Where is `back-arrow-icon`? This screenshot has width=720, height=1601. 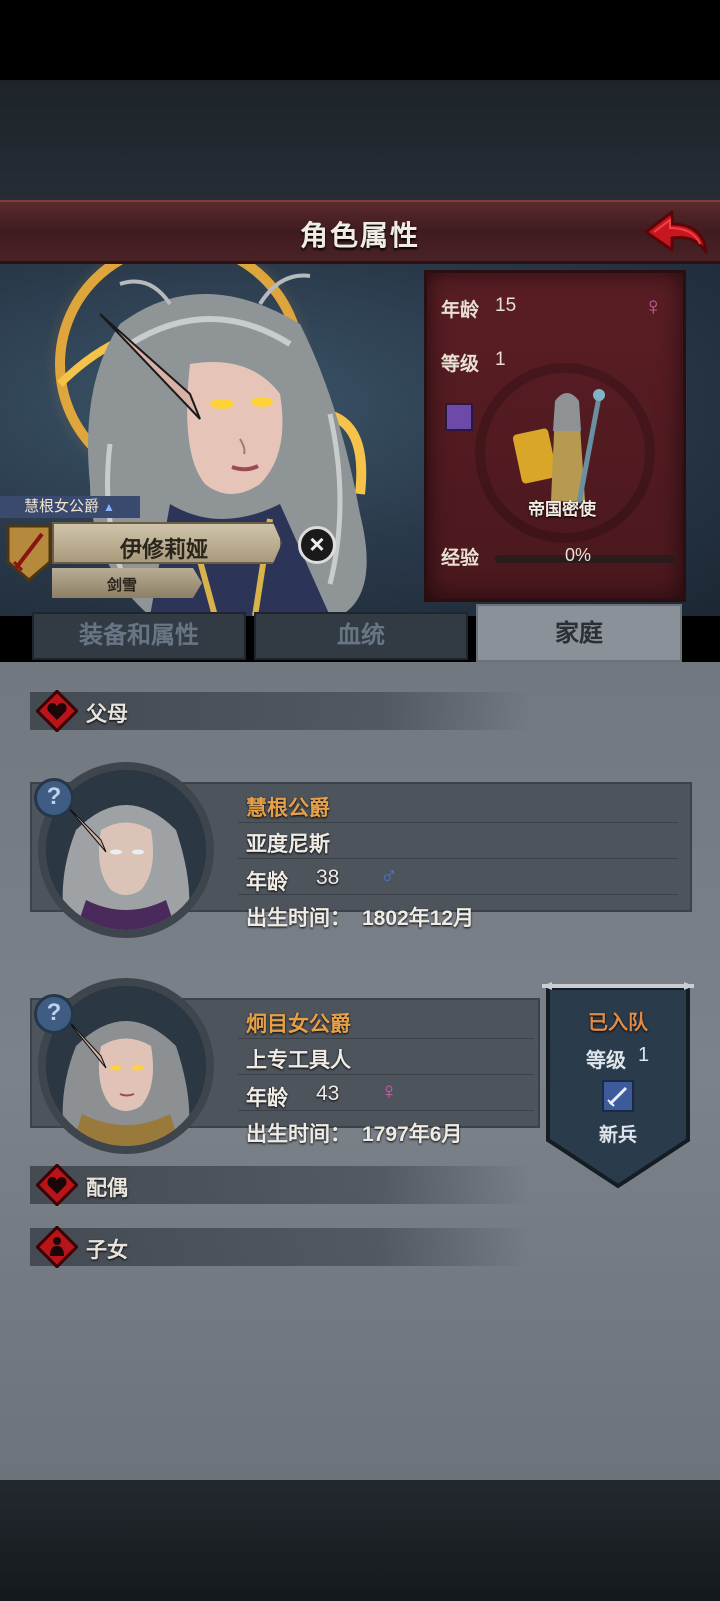 back-arrow-icon is located at coordinates (676, 232).